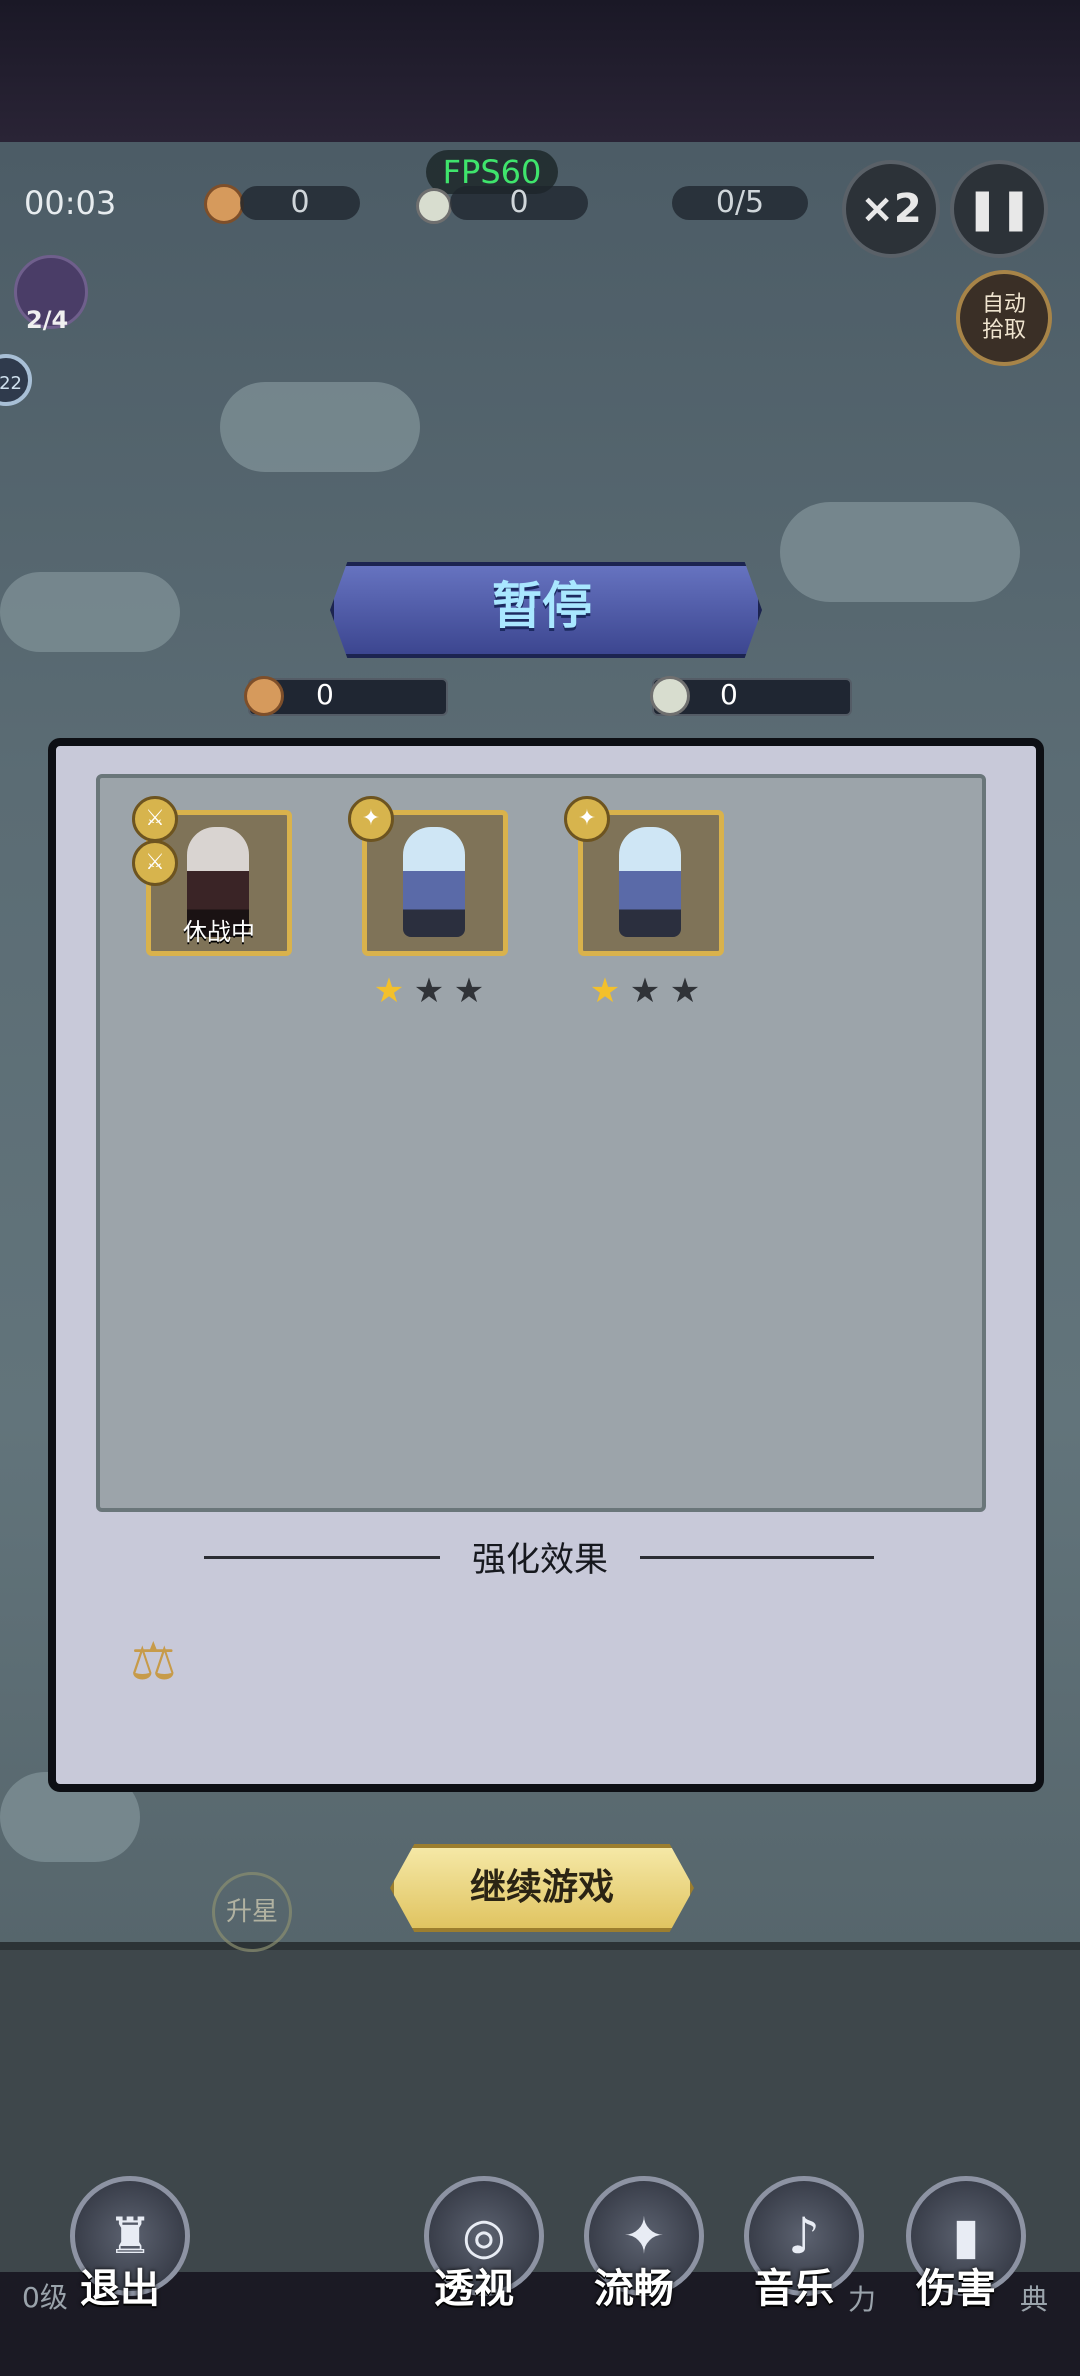  Describe the element at coordinates (542, 606) in the screenshot. I see `pause-title: 暂停` at that location.